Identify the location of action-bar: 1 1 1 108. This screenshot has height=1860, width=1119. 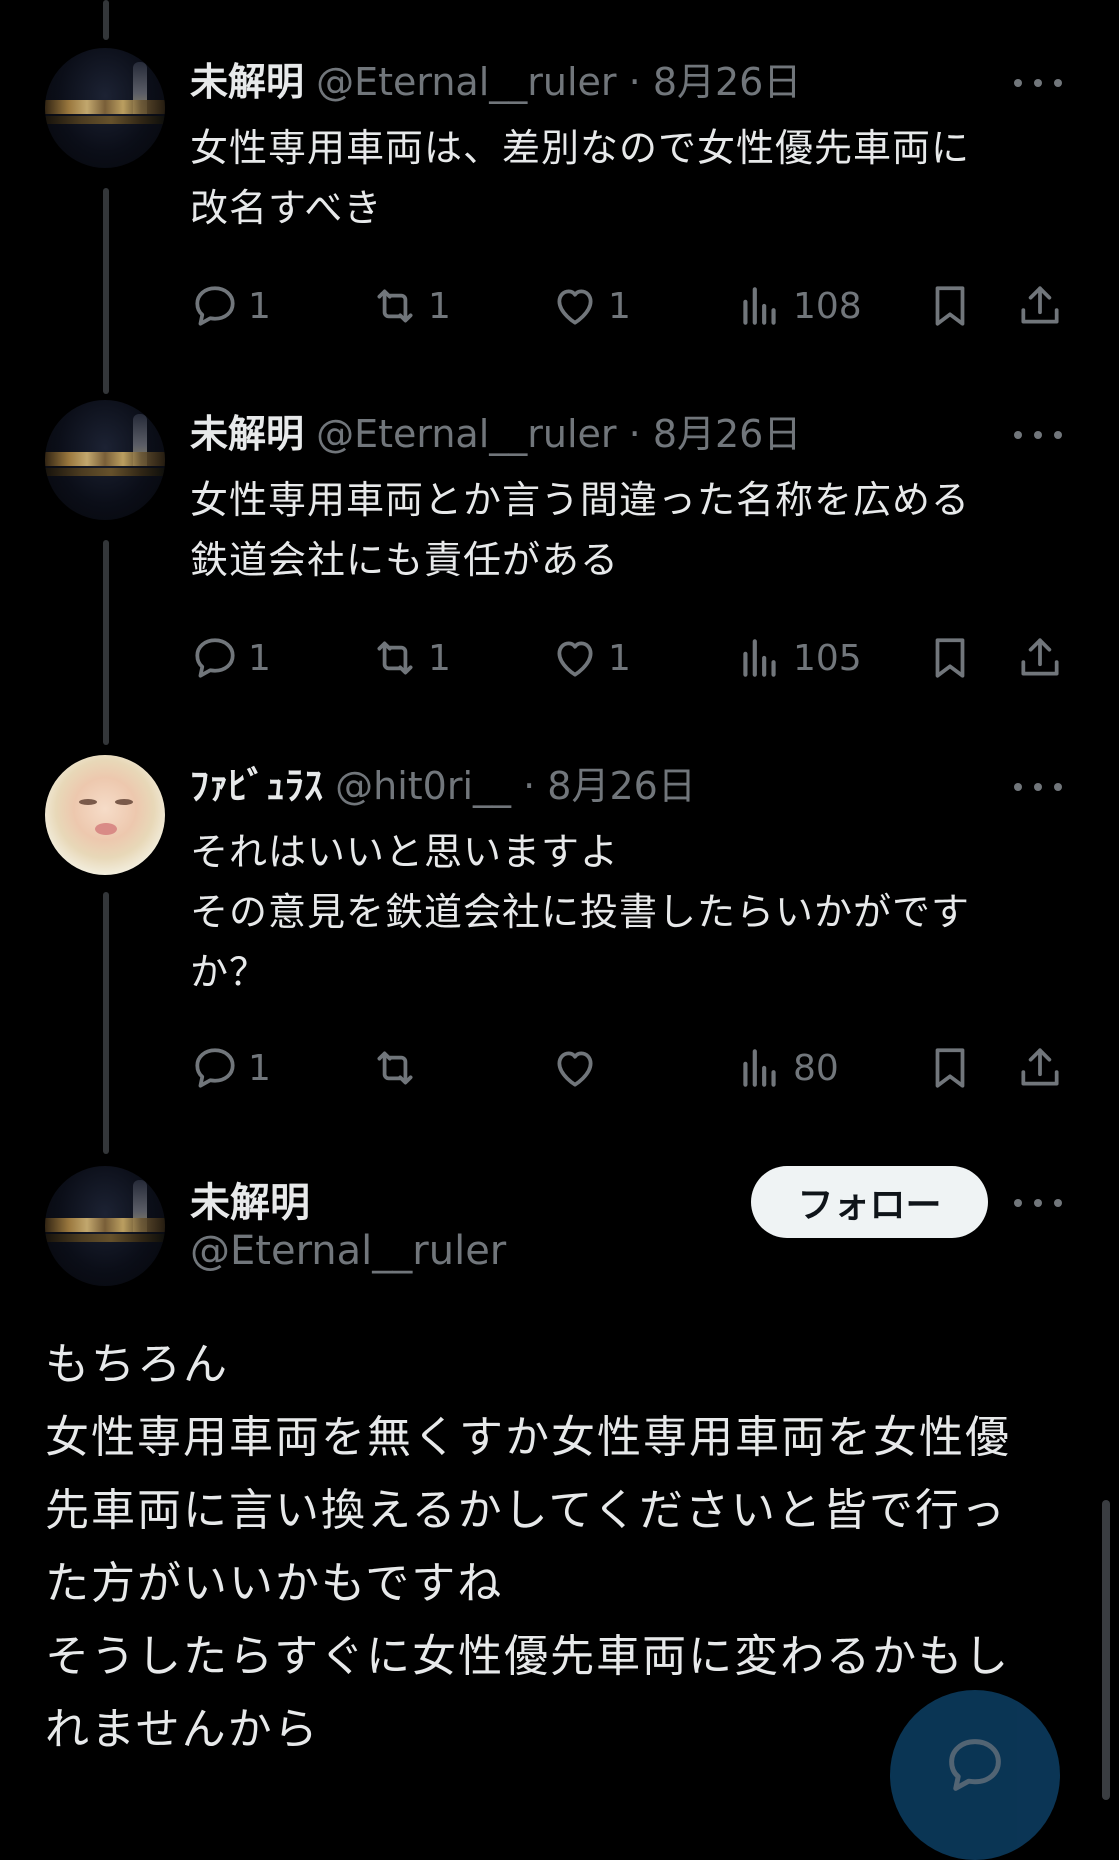
(630, 306).